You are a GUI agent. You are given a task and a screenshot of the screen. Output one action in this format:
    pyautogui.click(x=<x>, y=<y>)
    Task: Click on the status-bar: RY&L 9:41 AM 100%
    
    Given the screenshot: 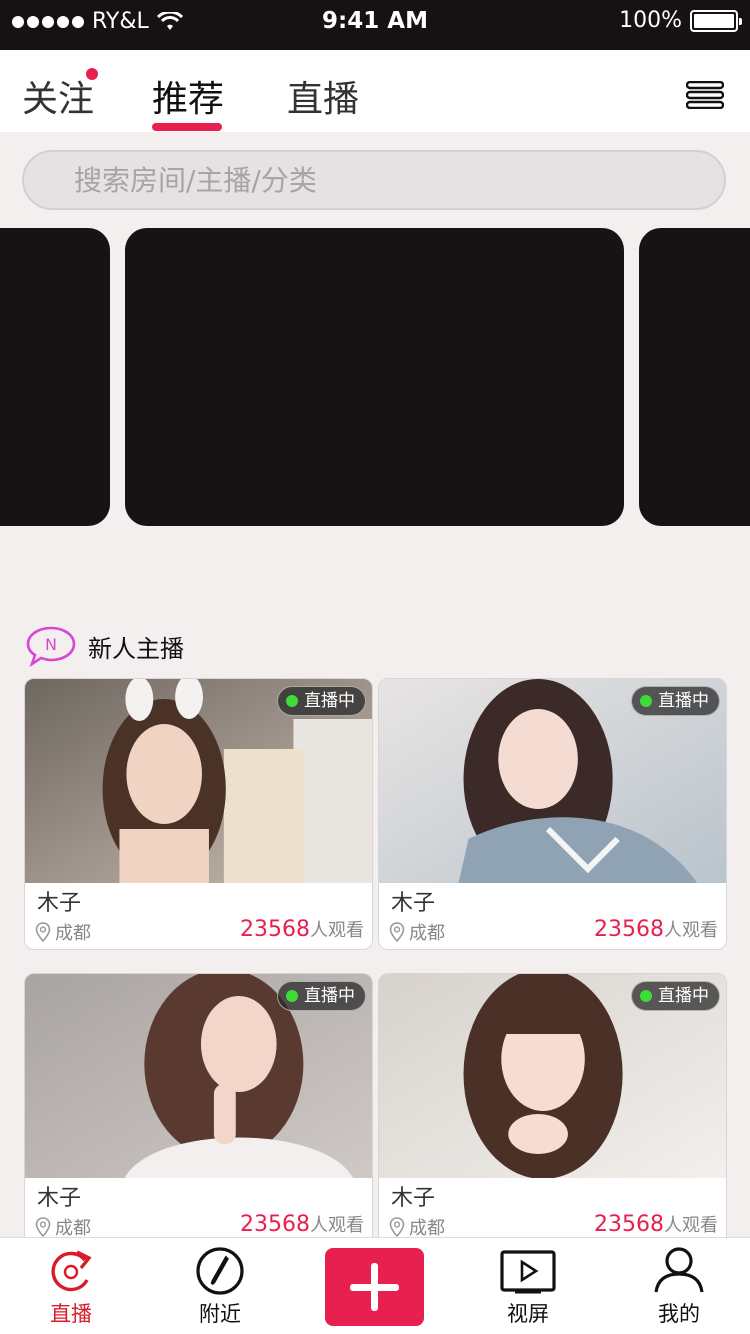 What is the action you would take?
    pyautogui.click(x=375, y=25)
    